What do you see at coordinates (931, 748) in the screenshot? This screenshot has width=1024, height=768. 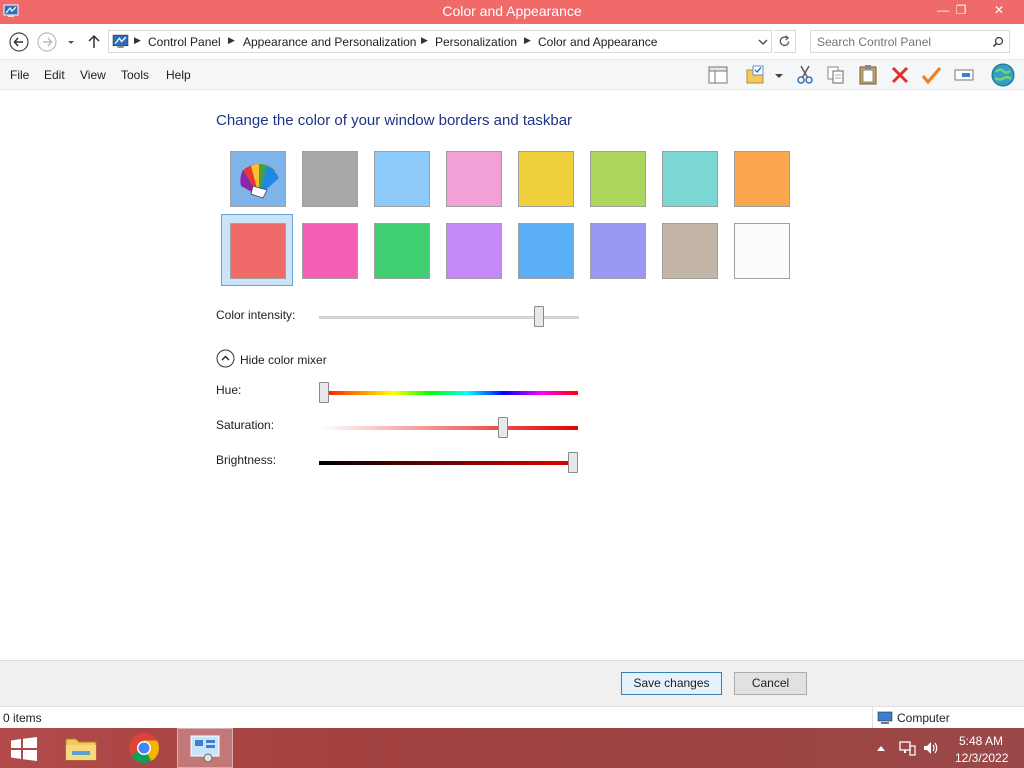 I see `volume-icon` at bounding box center [931, 748].